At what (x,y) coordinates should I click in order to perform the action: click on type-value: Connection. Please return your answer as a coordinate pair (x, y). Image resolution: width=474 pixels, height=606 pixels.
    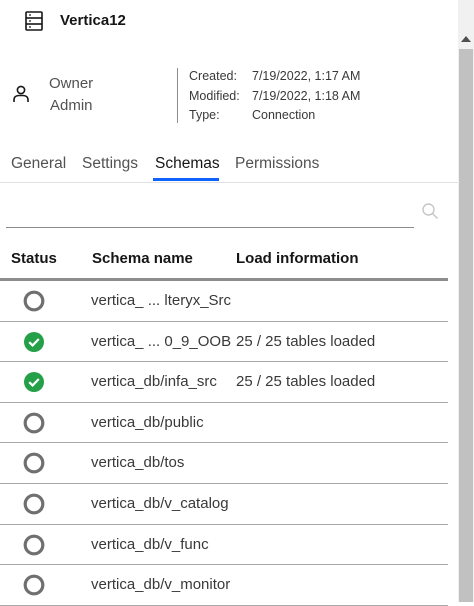
    Looking at the image, I should click on (284, 115).